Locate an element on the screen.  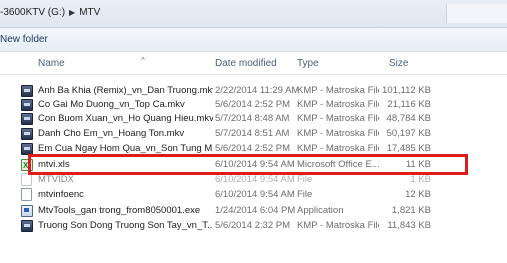
column-header-type: Type is located at coordinates (308, 63).